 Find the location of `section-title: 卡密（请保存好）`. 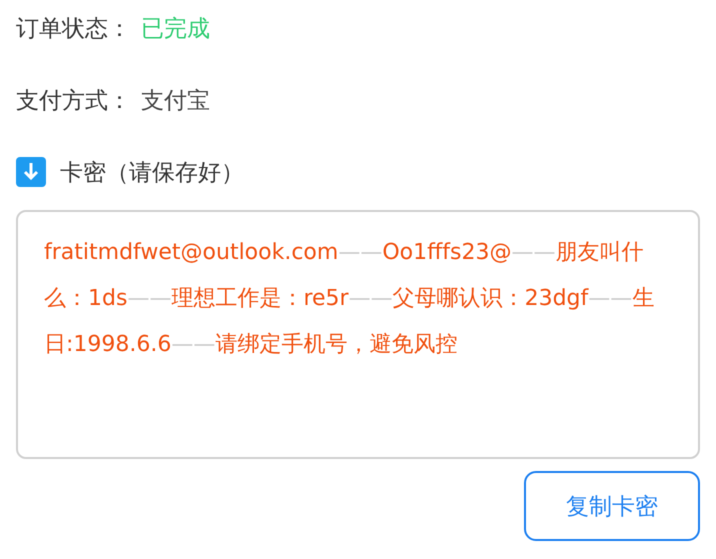

section-title: 卡密（请保存好） is located at coordinates (152, 173).